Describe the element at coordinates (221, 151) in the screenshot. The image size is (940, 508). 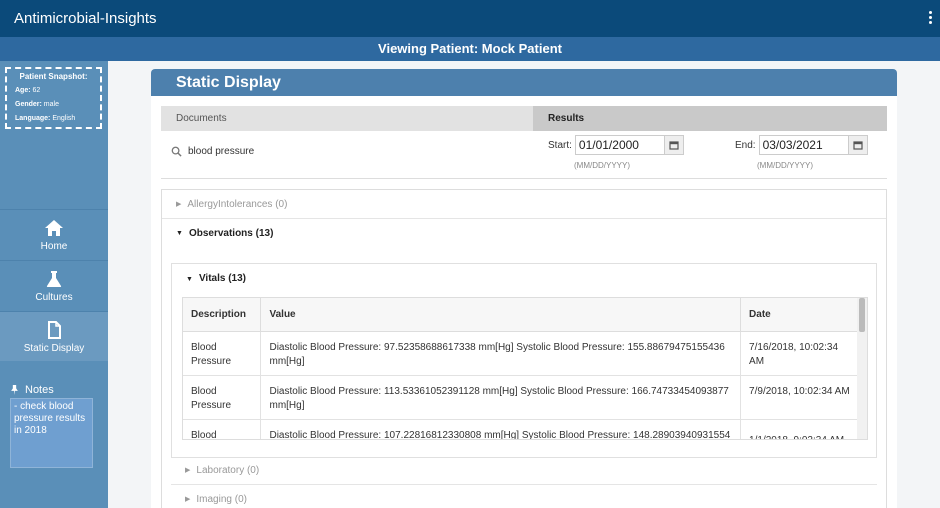
I see `search-input: blood pressure` at that location.